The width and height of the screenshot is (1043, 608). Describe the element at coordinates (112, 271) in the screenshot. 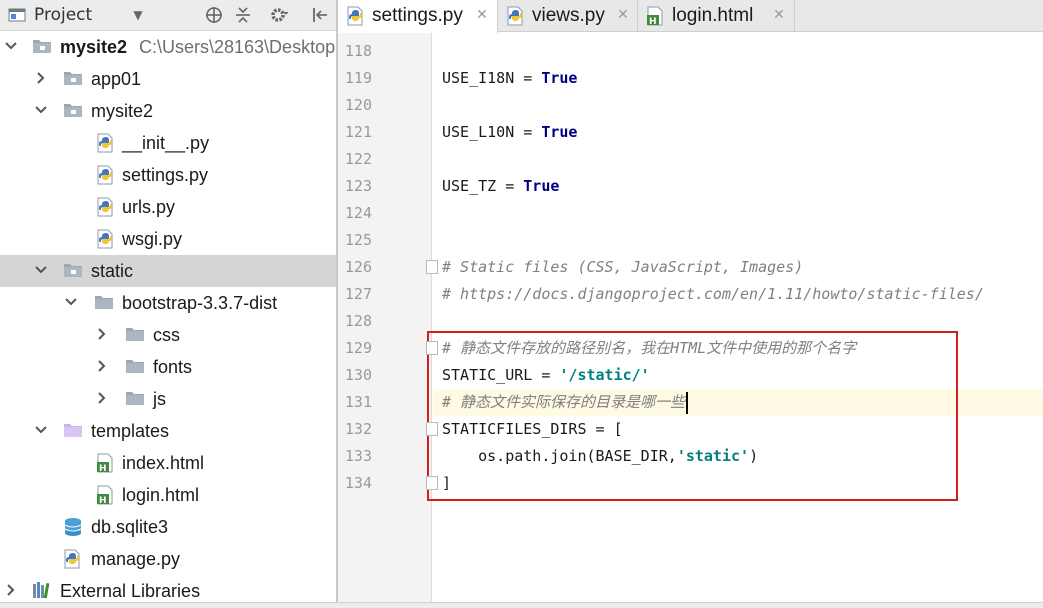

I see `tree-item-label: static` at that location.